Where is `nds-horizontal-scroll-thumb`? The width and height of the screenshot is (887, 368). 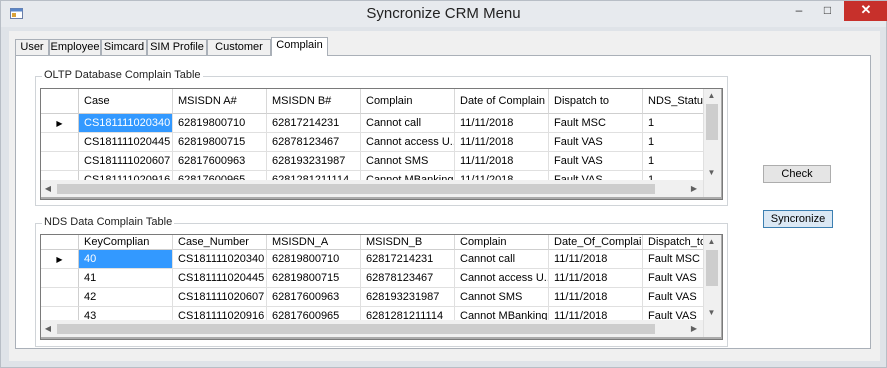 nds-horizontal-scroll-thumb is located at coordinates (356, 329).